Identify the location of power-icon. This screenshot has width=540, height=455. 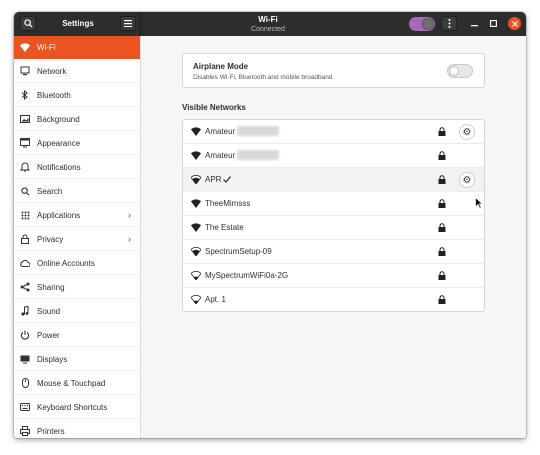
(25, 335).